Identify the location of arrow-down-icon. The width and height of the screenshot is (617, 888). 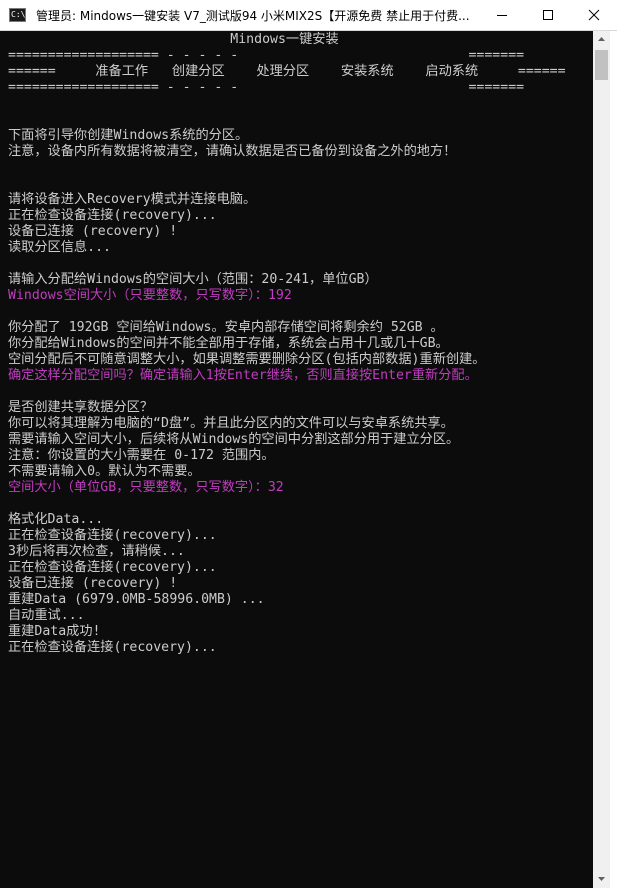
(601, 879).